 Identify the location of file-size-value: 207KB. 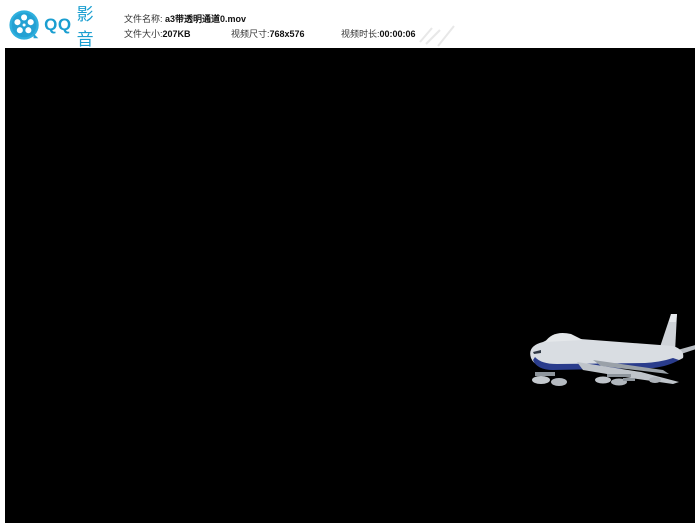
(176, 34).